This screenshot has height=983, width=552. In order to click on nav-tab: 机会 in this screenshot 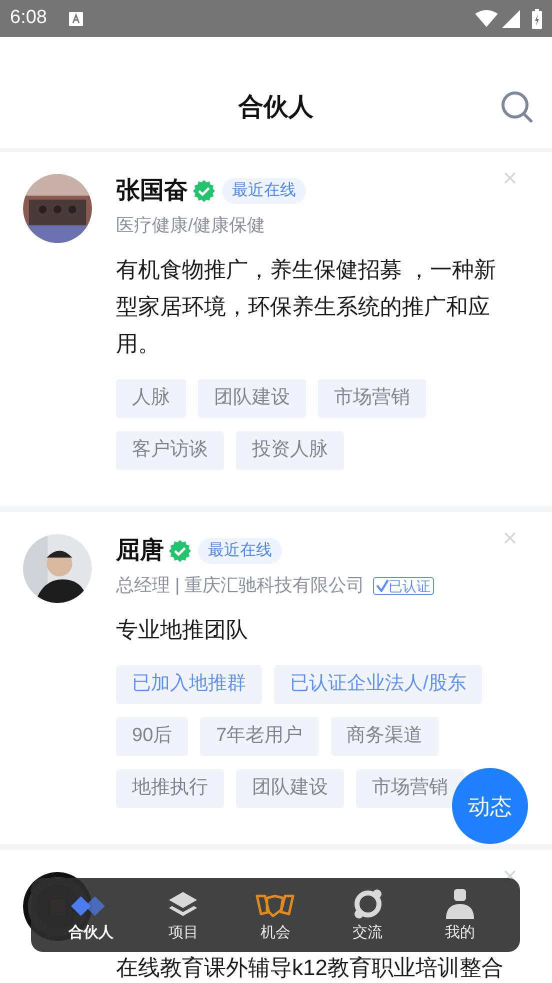, I will do `click(275, 915)`.